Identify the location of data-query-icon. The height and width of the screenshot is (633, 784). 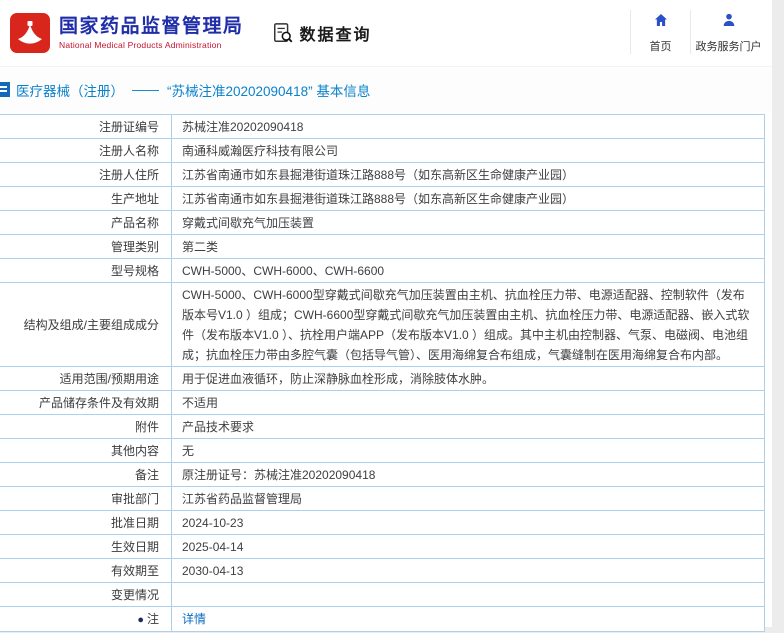
(283, 33).